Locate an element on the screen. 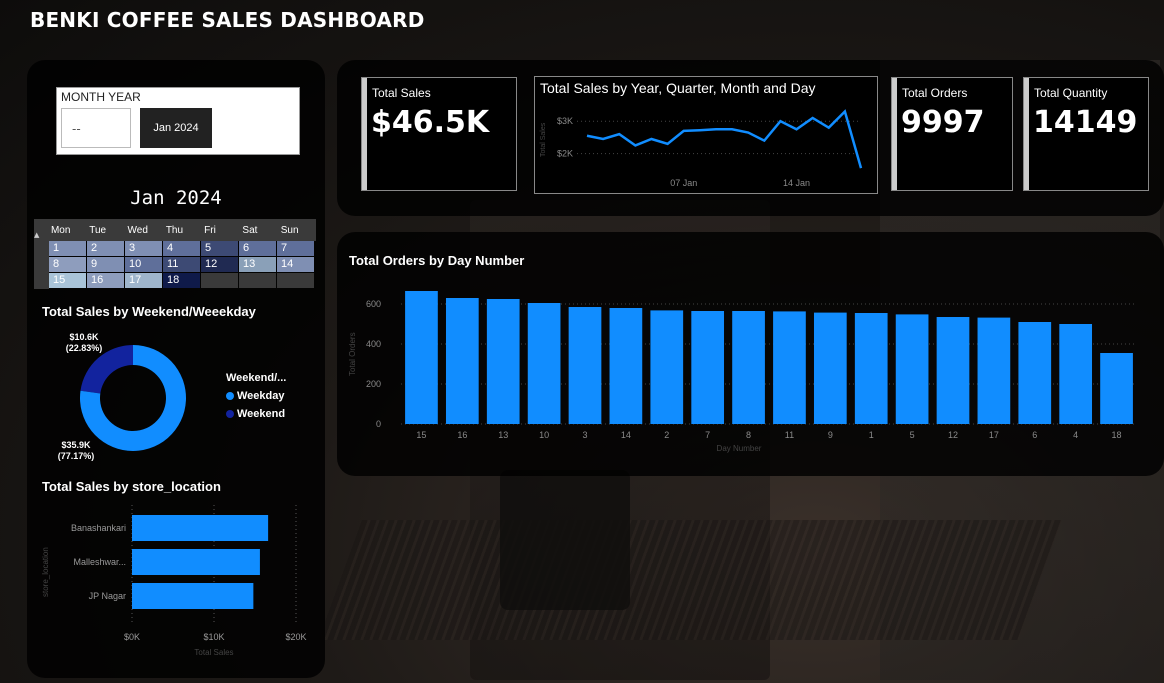 The image size is (1164, 683). calendar-day-cell: 13 is located at coordinates (257, 264).